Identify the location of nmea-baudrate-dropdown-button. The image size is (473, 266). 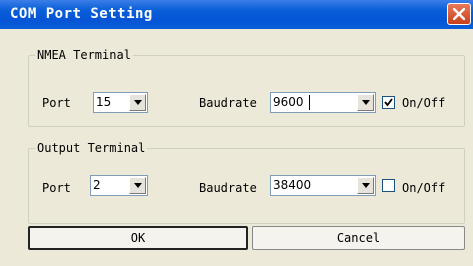
(365, 102).